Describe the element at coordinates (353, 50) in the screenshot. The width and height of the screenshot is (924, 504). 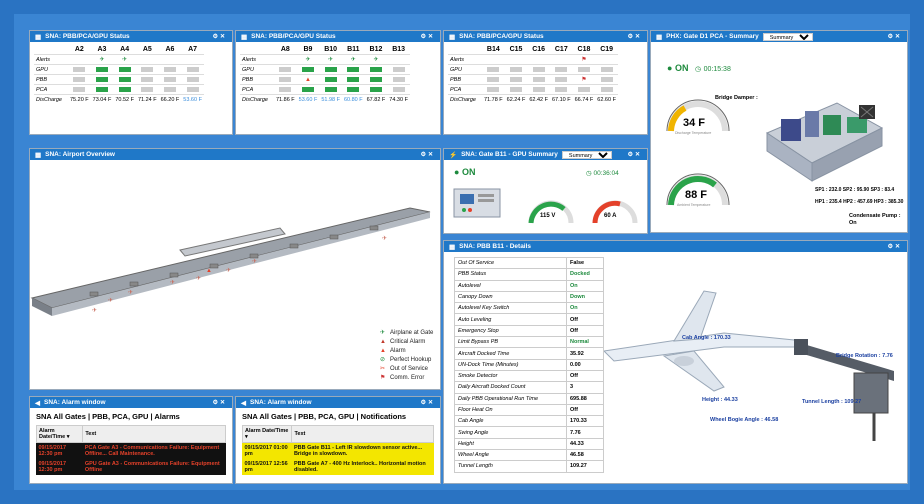
I see `gate-header: B11` at that location.